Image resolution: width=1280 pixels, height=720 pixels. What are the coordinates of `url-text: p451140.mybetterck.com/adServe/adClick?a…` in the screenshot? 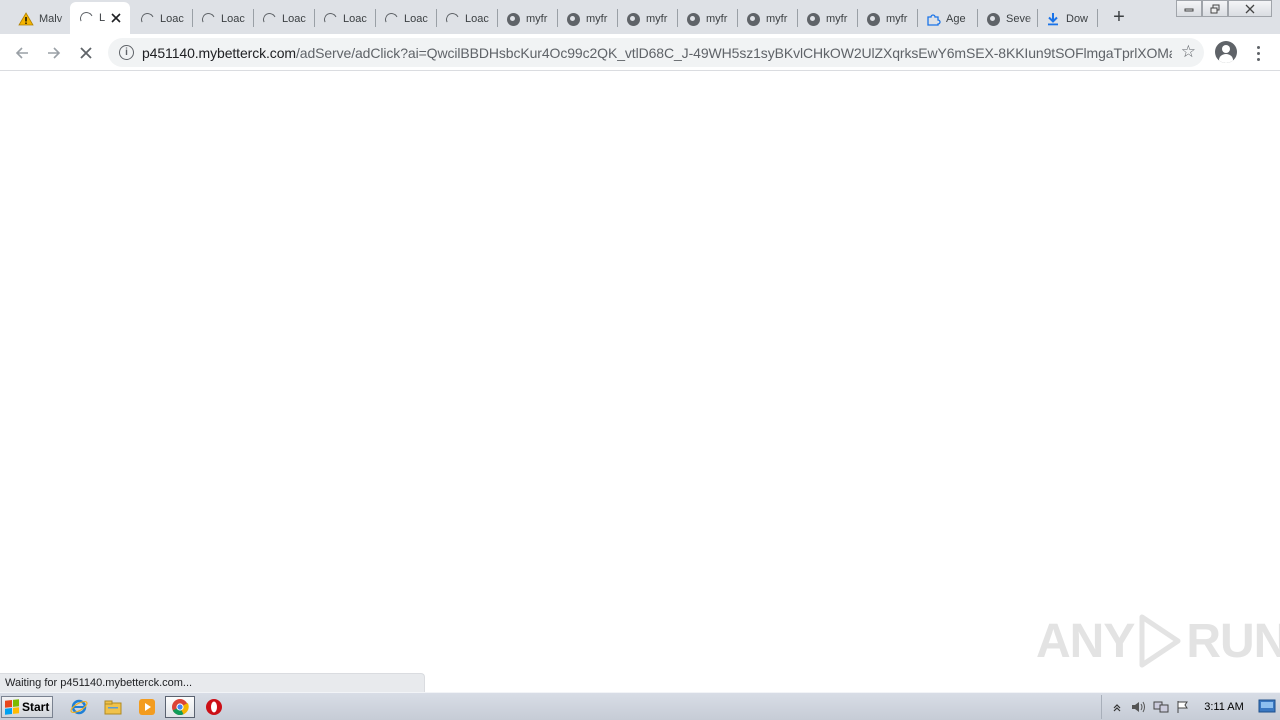 It's located at (657, 53).